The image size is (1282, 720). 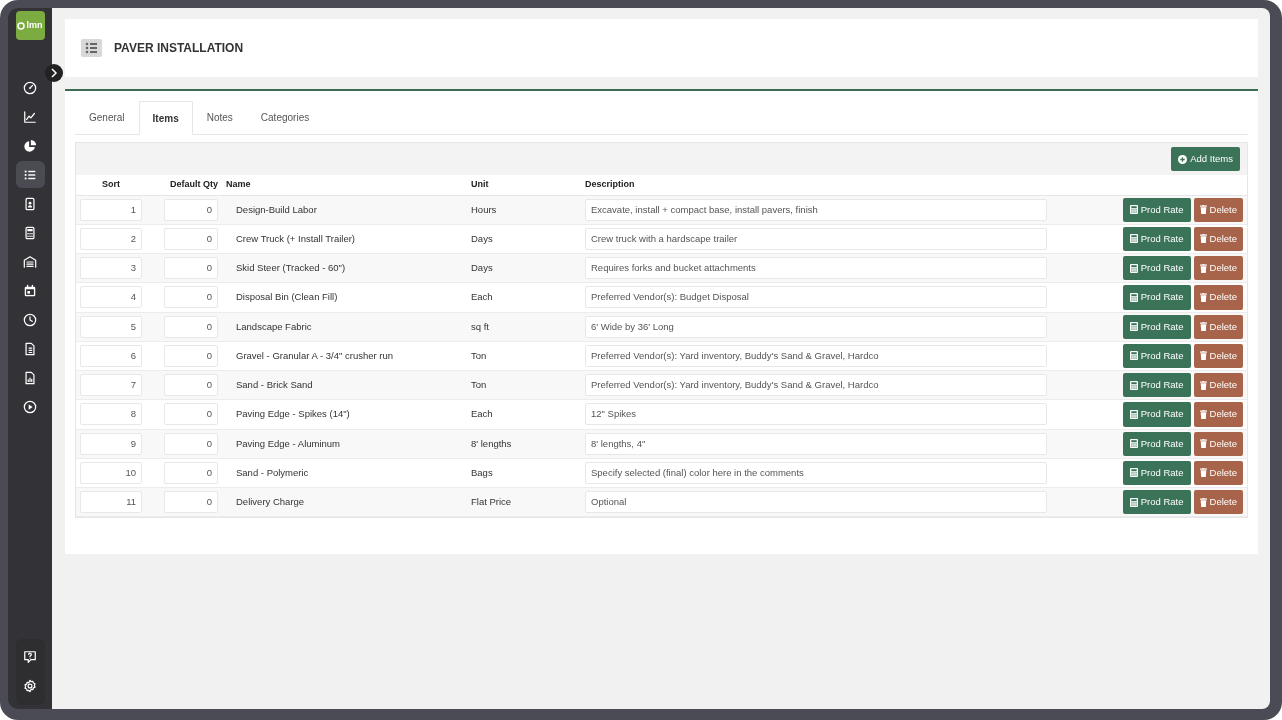 What do you see at coordinates (30, 145) in the screenshot?
I see `pie-chart-icon` at bounding box center [30, 145].